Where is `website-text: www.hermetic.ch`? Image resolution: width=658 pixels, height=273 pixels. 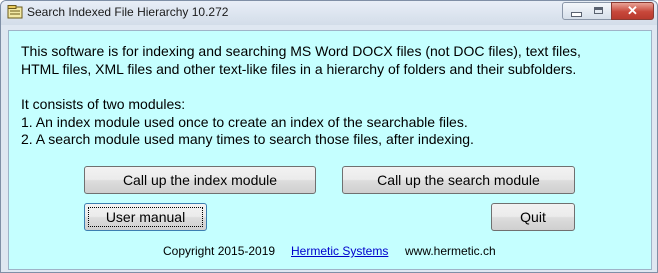 website-text: www.hermetic.ch is located at coordinates (450, 251).